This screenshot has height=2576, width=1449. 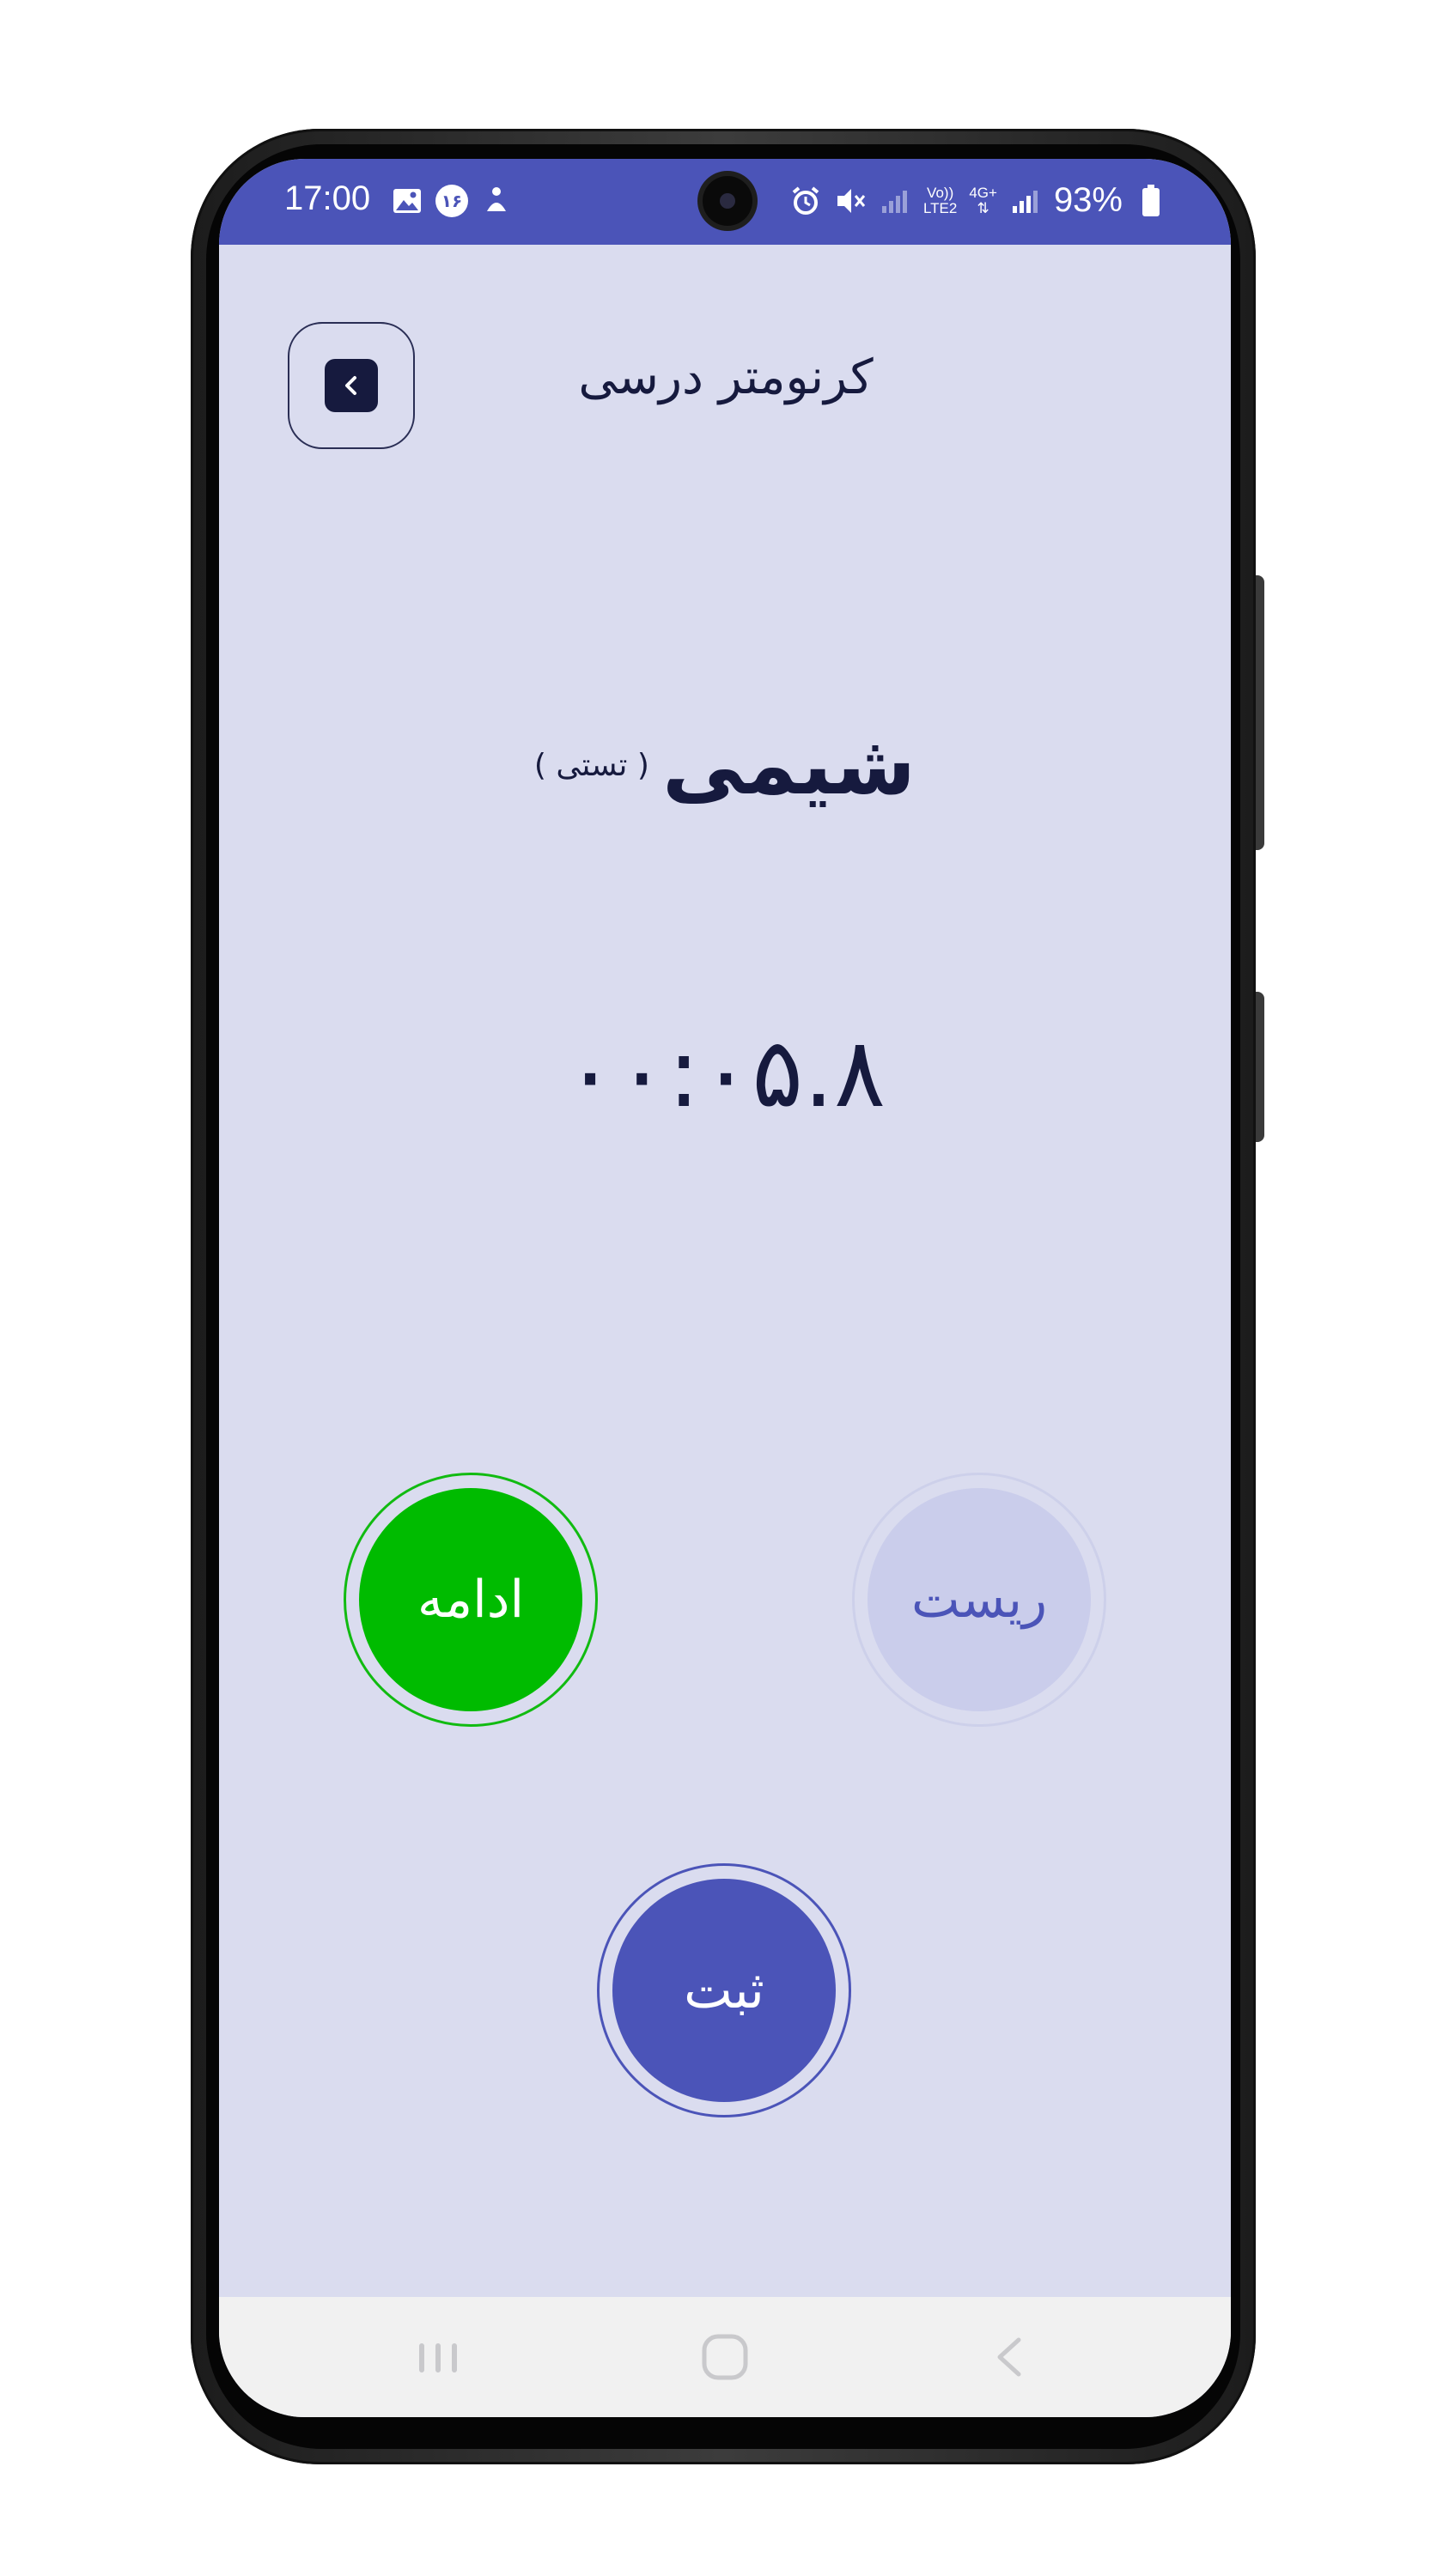 I want to click on status-time: 17:00, so click(x=327, y=198).